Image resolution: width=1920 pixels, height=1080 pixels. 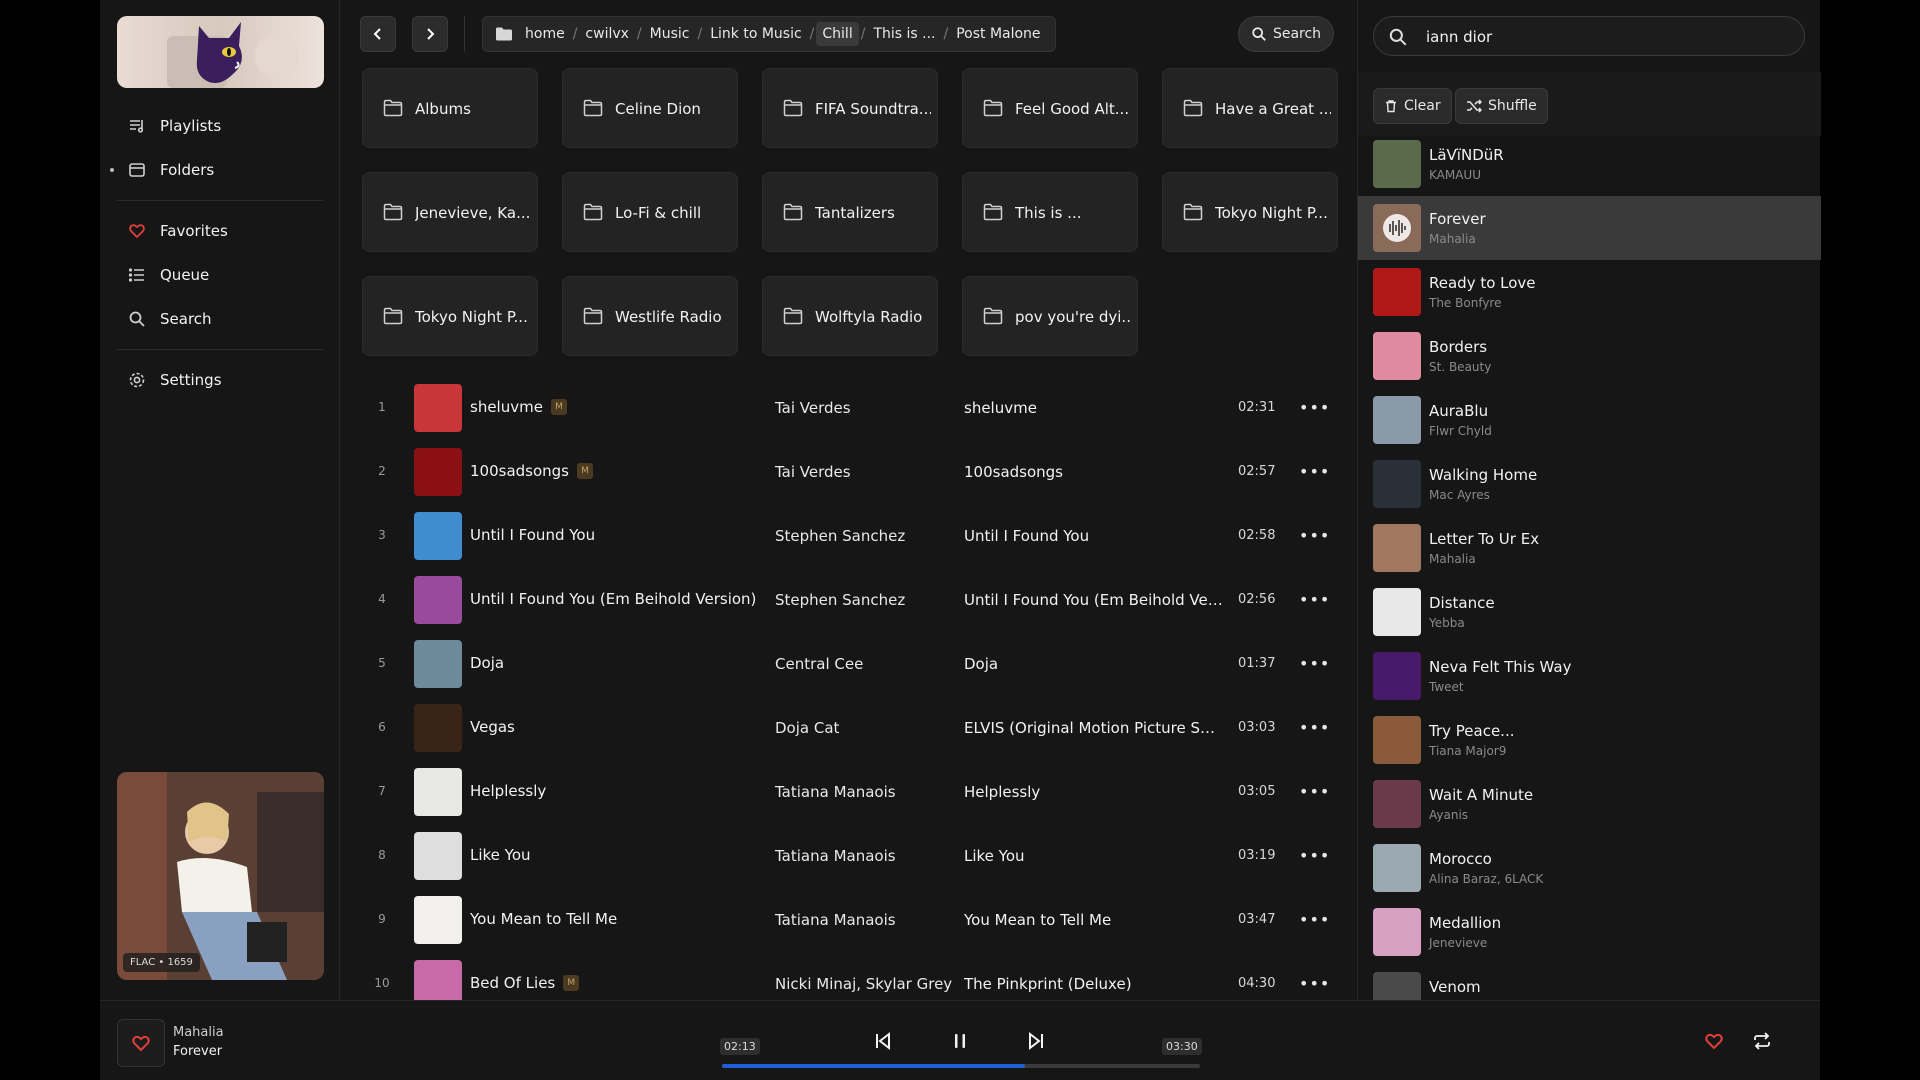 I want to click on track-album: 100sadsongs, so click(x=1094, y=472).